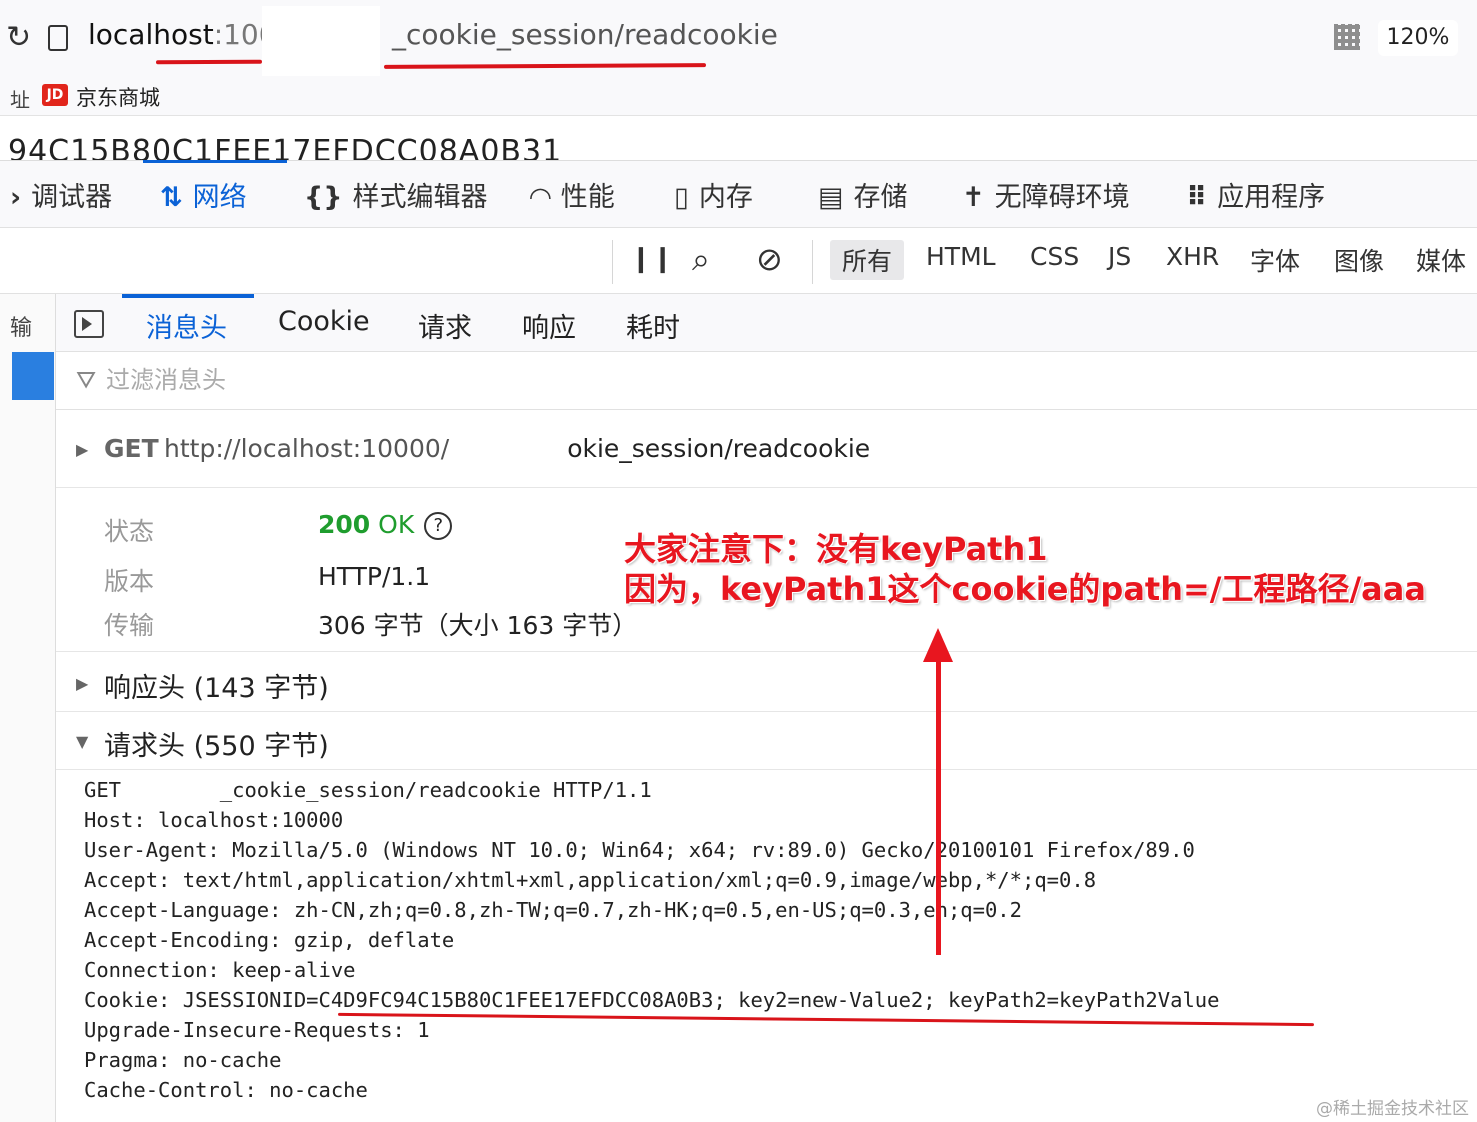  Describe the element at coordinates (33, 376) in the screenshot. I see `selected-request-row` at that location.